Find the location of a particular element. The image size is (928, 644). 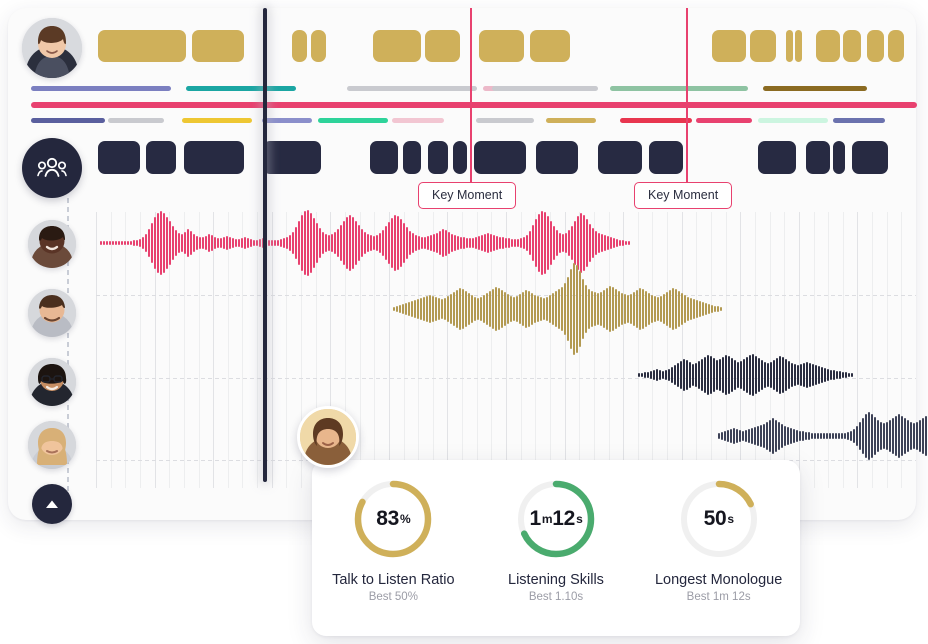

group-button is located at coordinates (52, 168).